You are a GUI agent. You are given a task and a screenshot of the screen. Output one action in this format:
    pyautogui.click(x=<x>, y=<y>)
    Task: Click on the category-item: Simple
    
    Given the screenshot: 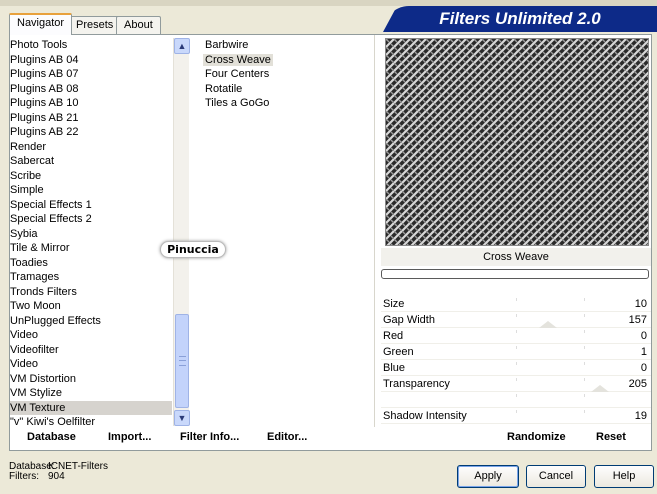 What is the action you would take?
    pyautogui.click(x=91, y=190)
    